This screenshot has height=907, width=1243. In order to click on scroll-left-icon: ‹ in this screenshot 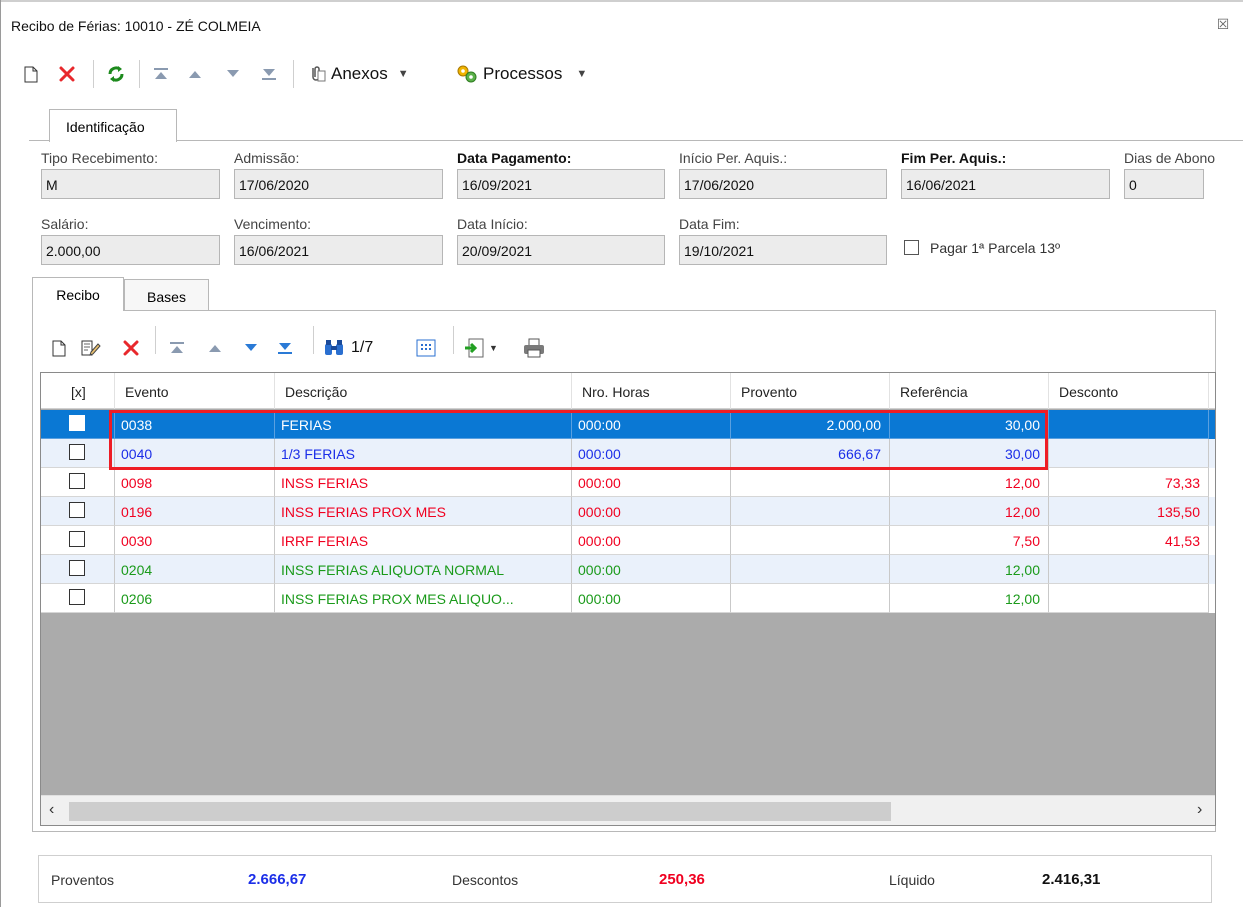, I will do `click(51, 810)`.